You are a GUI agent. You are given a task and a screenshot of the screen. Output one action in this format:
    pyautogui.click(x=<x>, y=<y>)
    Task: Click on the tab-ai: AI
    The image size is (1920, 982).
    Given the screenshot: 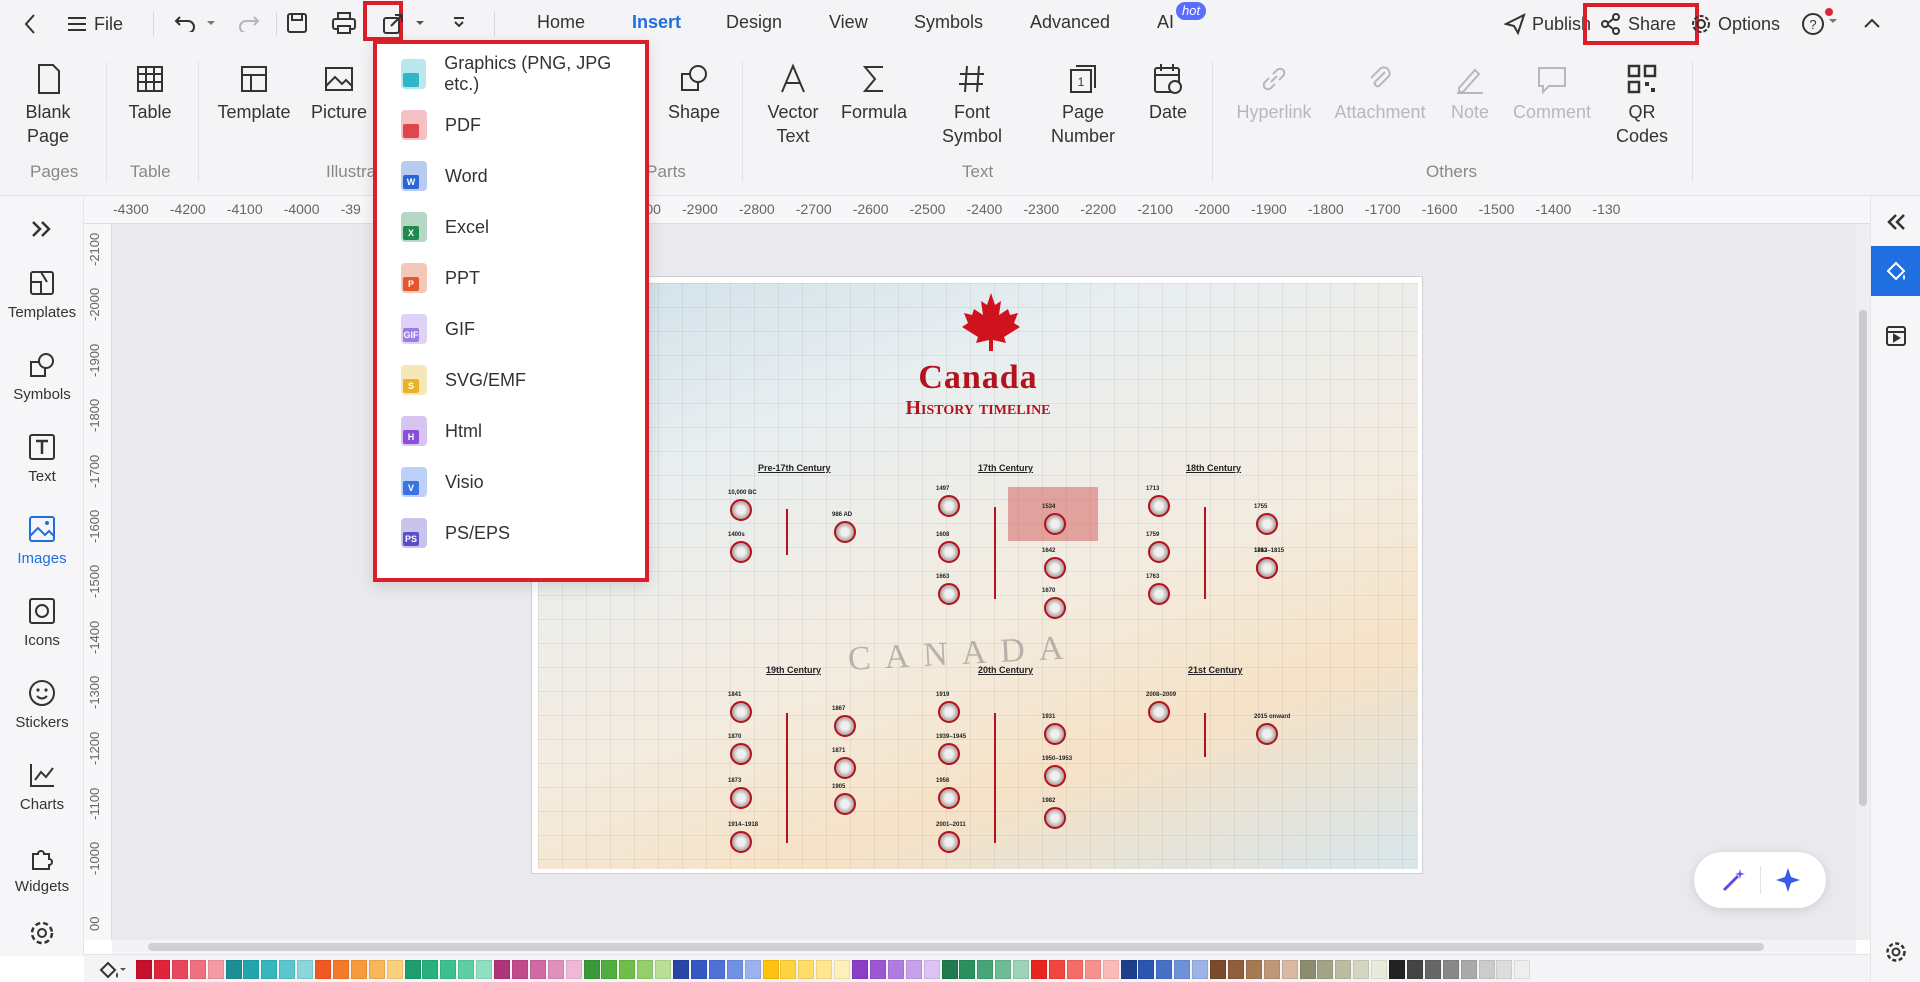 What is the action you would take?
    pyautogui.click(x=1165, y=22)
    